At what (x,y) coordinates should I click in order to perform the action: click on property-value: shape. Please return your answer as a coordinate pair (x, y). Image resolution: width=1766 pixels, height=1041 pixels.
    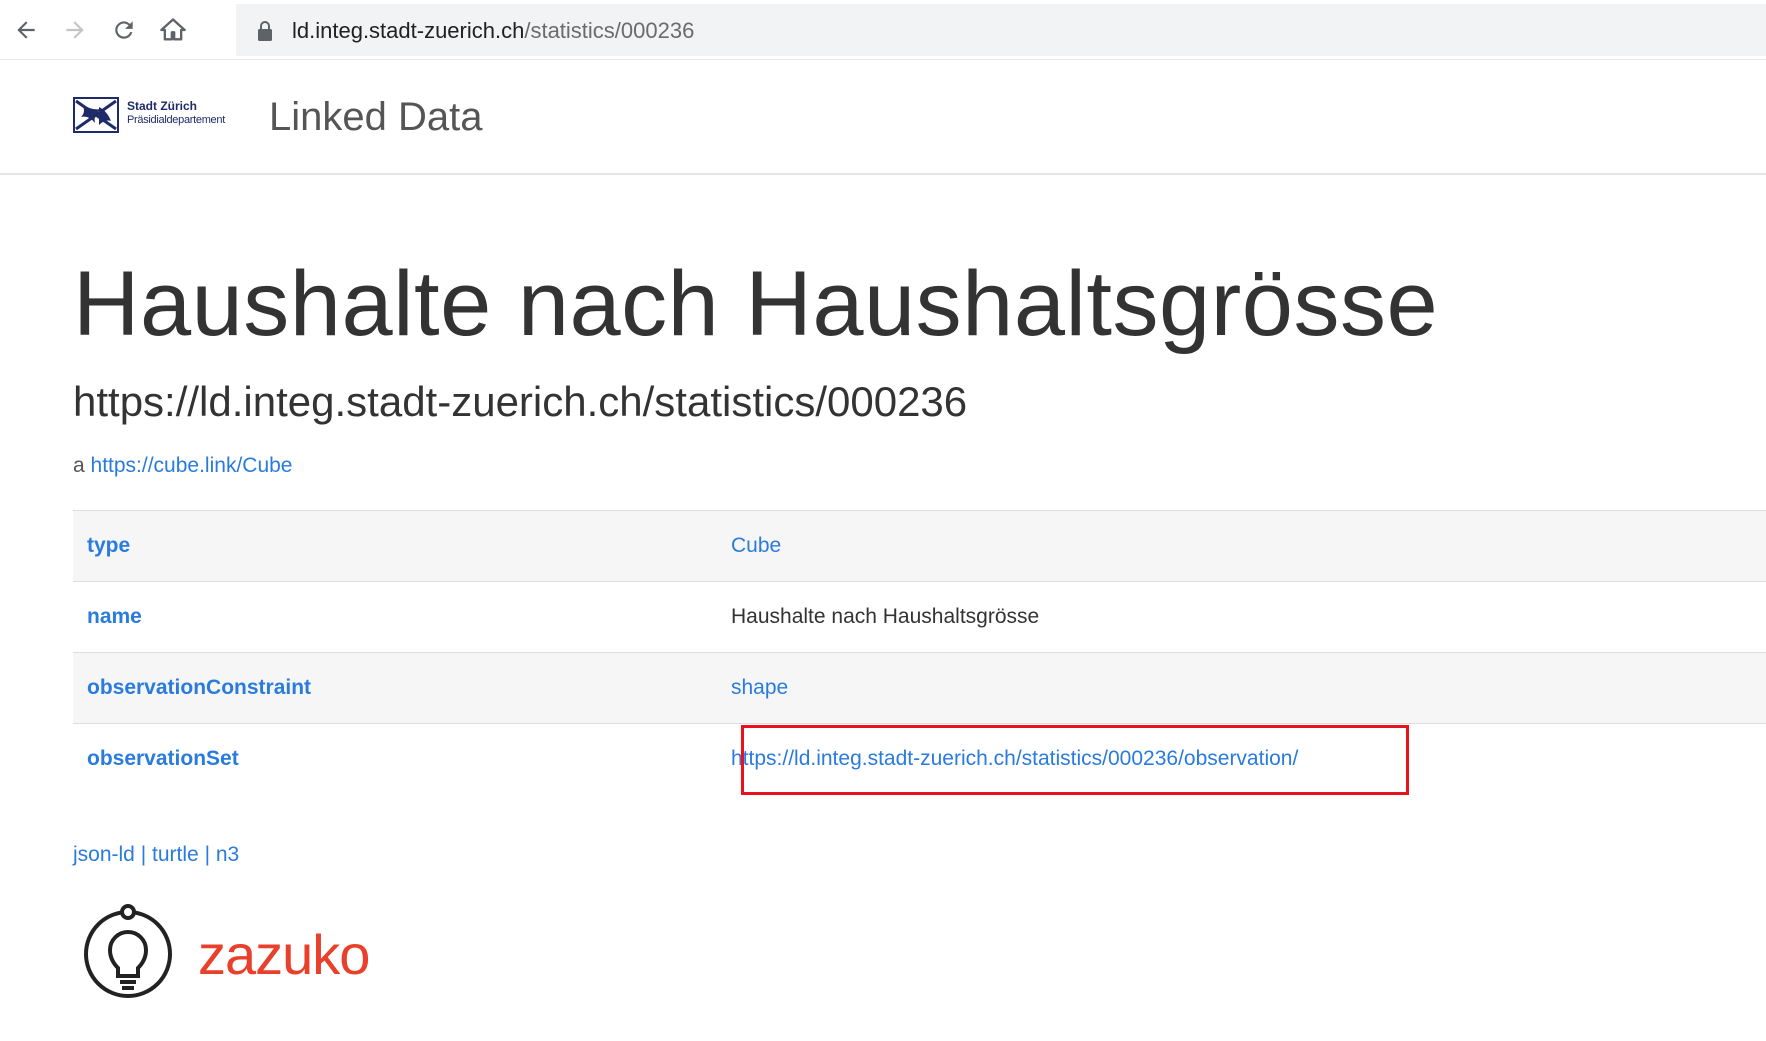
    Looking at the image, I should click on (1248, 688).